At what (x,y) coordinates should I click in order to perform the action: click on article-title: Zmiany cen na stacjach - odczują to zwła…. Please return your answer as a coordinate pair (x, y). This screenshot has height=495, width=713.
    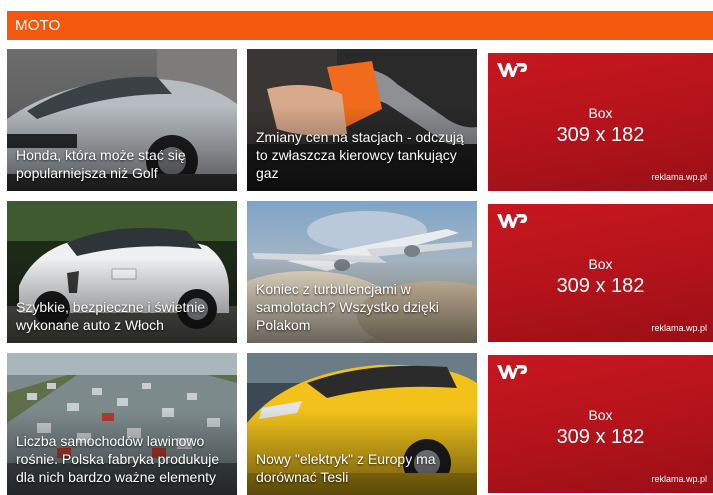
    Looking at the image, I should click on (363, 155).